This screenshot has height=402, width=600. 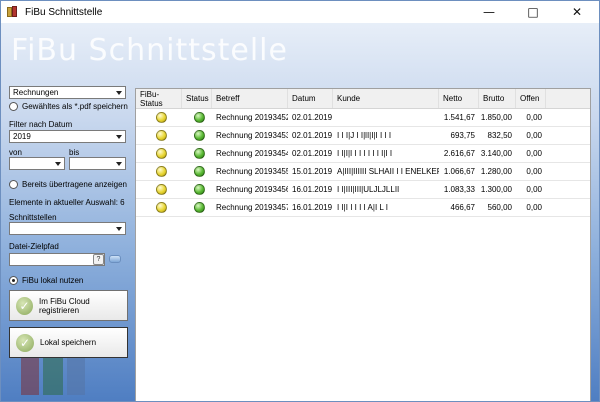 I want to click on from-label: von, so click(x=15, y=152).